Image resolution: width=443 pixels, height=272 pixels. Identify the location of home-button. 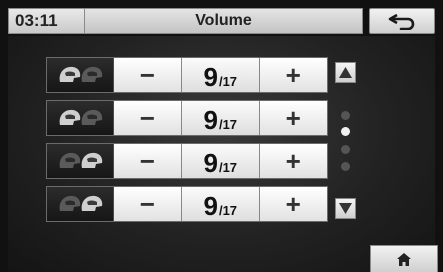
(404, 258).